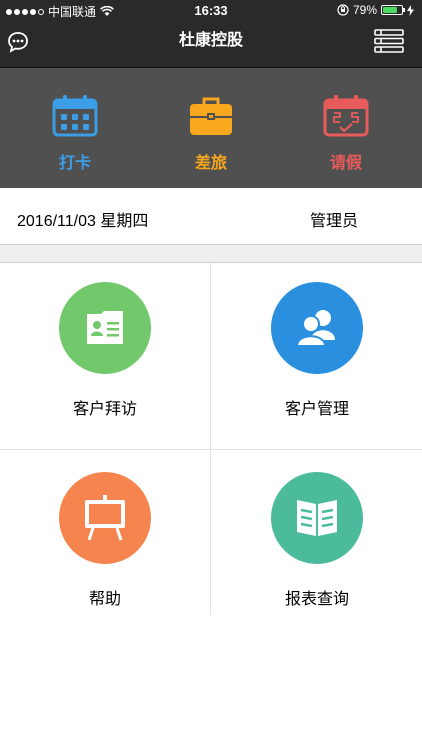 The image size is (422, 750). What do you see at coordinates (105, 518) in the screenshot?
I see `easel-board-icon` at bounding box center [105, 518].